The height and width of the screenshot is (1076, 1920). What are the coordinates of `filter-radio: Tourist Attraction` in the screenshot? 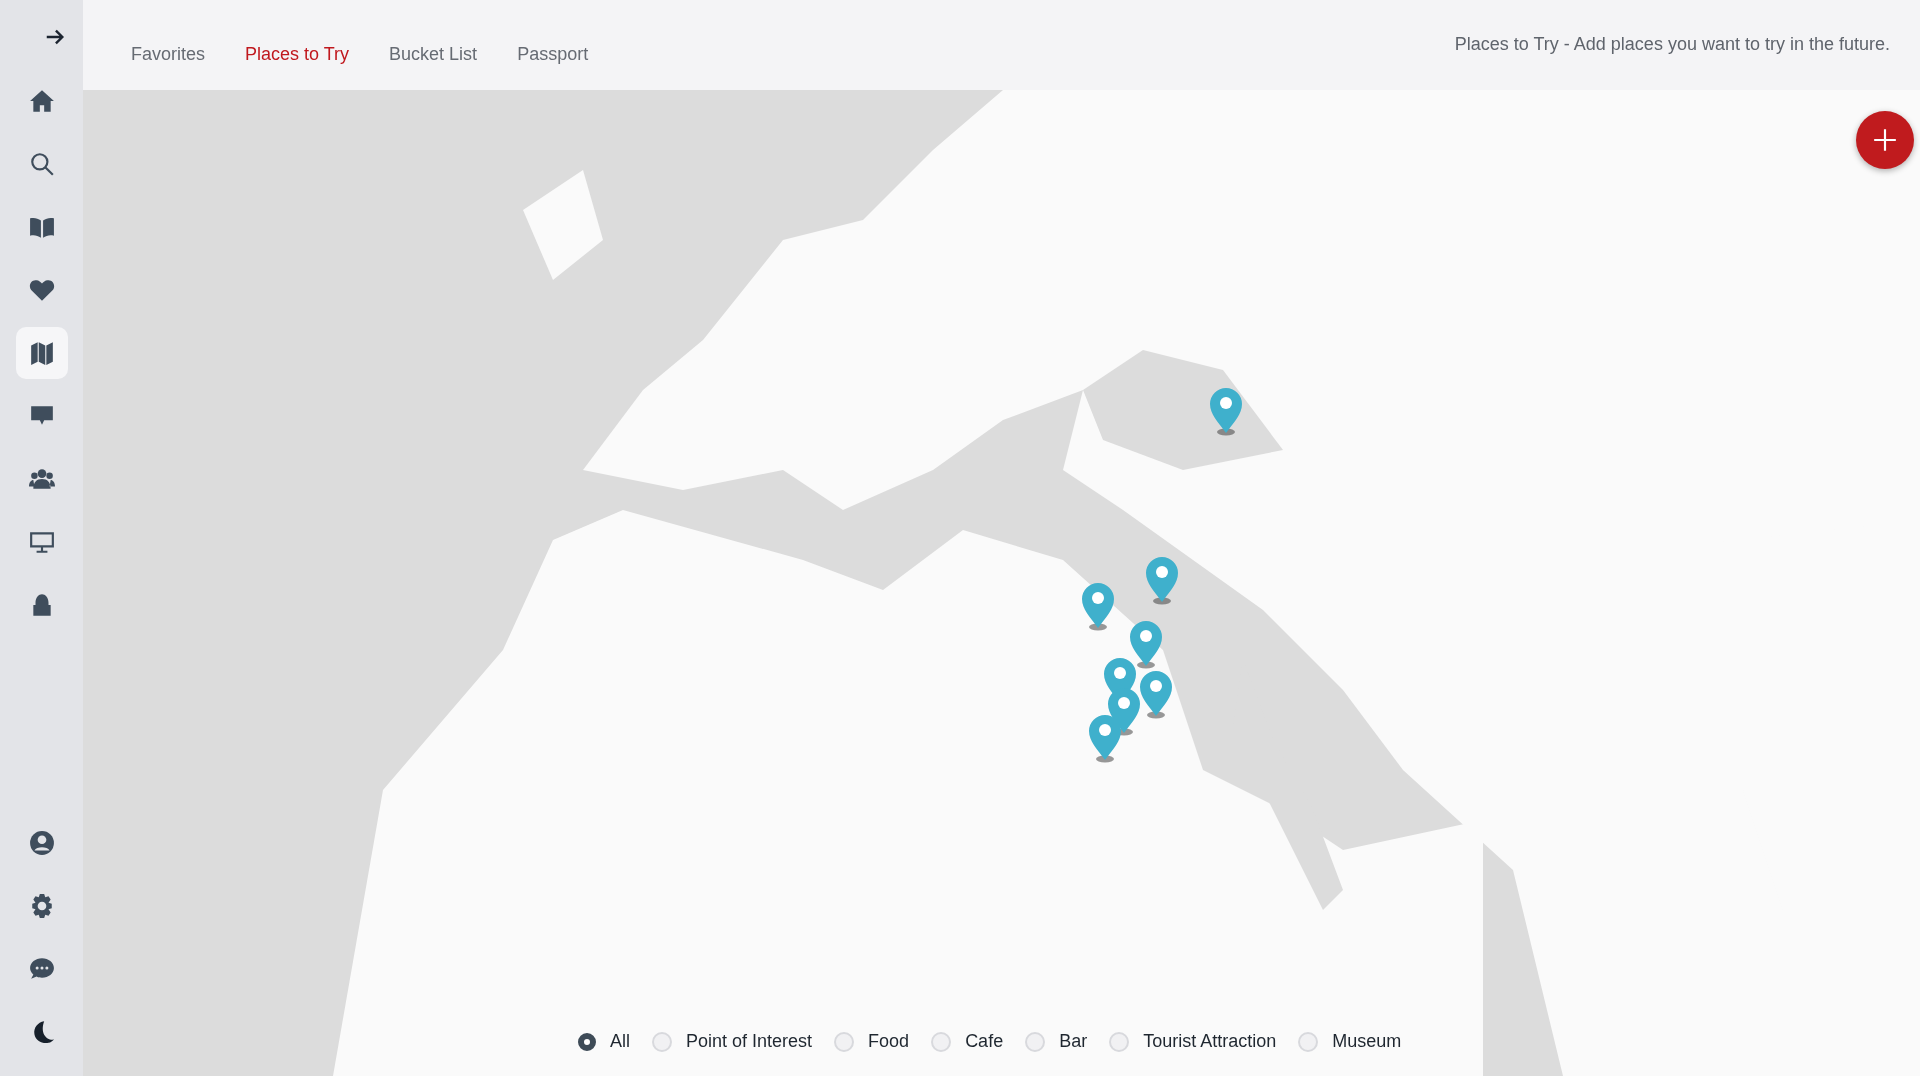 It's located at (1193, 1041).